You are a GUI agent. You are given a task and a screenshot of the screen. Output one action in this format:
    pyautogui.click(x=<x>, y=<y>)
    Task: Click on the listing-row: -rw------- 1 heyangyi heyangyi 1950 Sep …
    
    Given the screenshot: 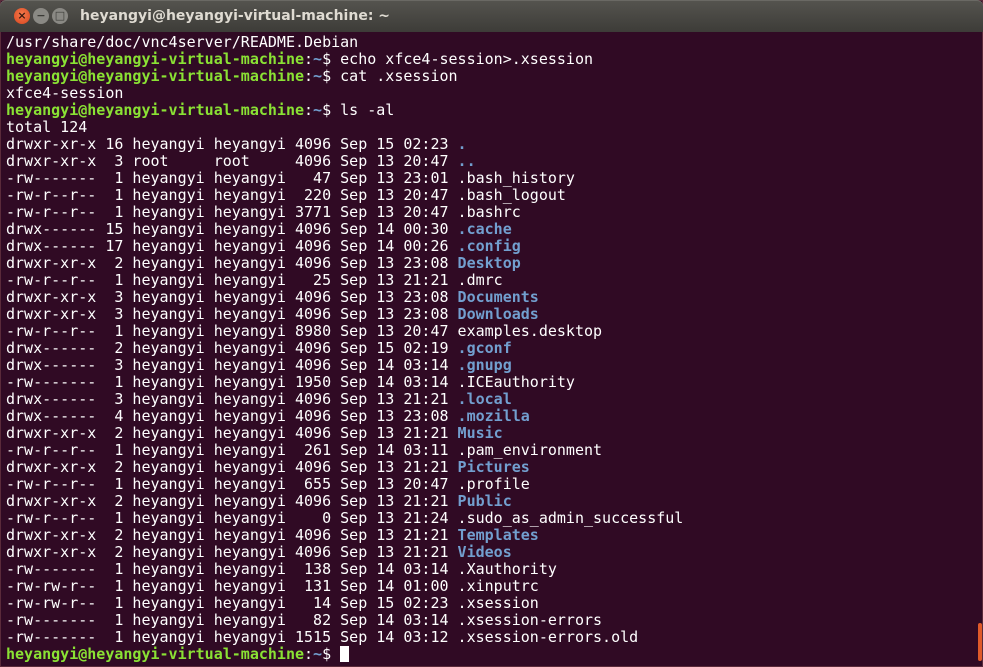 What is the action you would take?
    pyautogui.click(x=489, y=382)
    